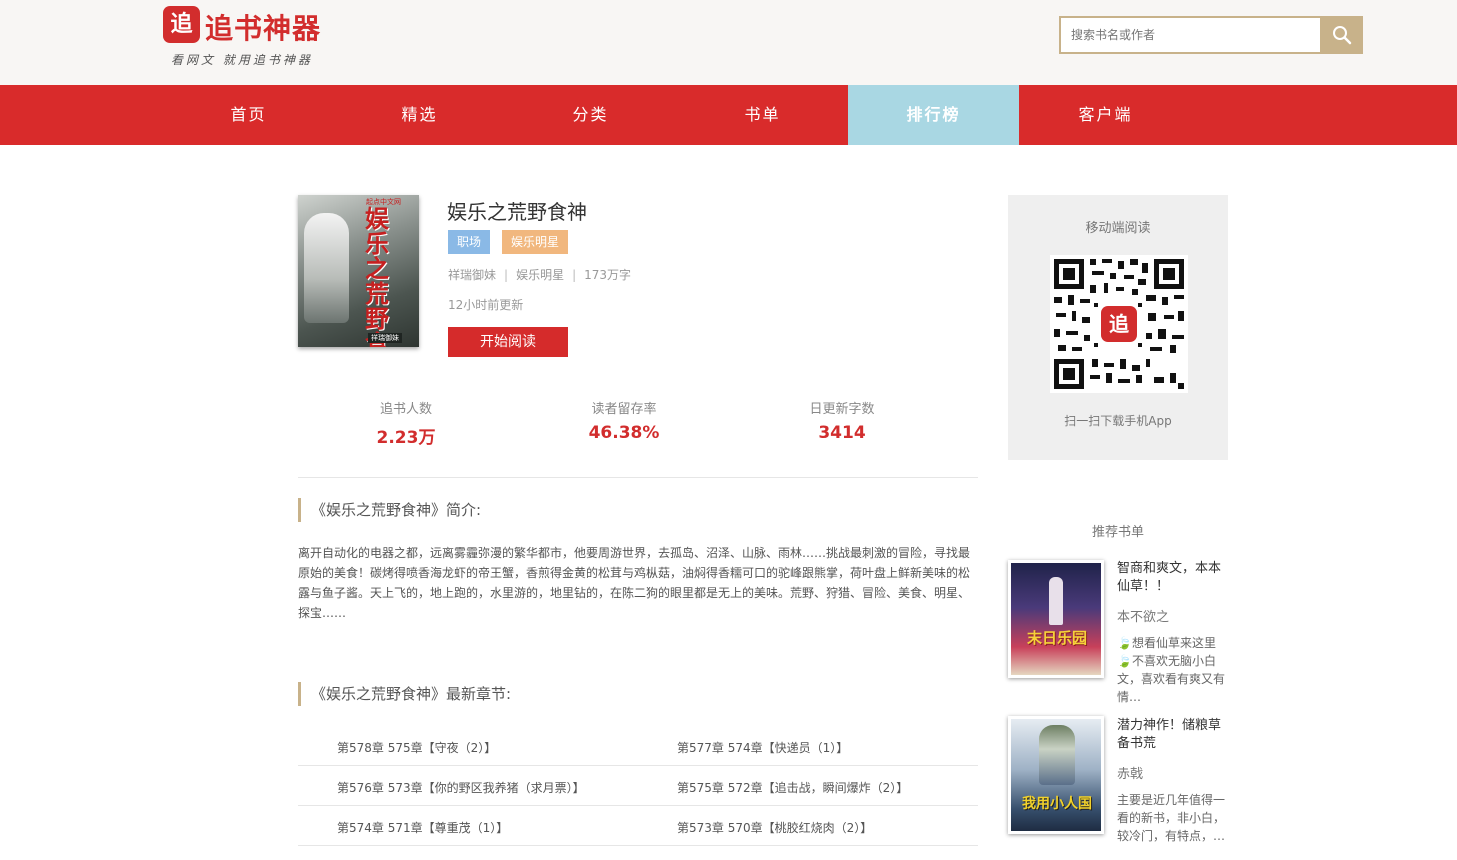 This screenshot has height=860, width=1457. I want to click on nav-item-home: 首页, so click(248, 115).